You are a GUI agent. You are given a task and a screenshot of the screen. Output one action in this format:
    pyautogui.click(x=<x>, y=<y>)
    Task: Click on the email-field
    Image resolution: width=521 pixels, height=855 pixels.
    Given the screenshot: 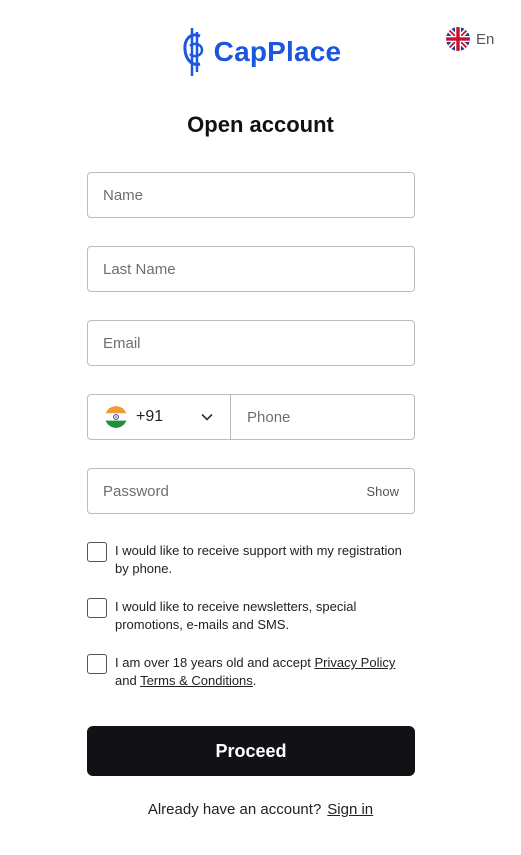 What is the action you would take?
    pyautogui.click(x=251, y=343)
    